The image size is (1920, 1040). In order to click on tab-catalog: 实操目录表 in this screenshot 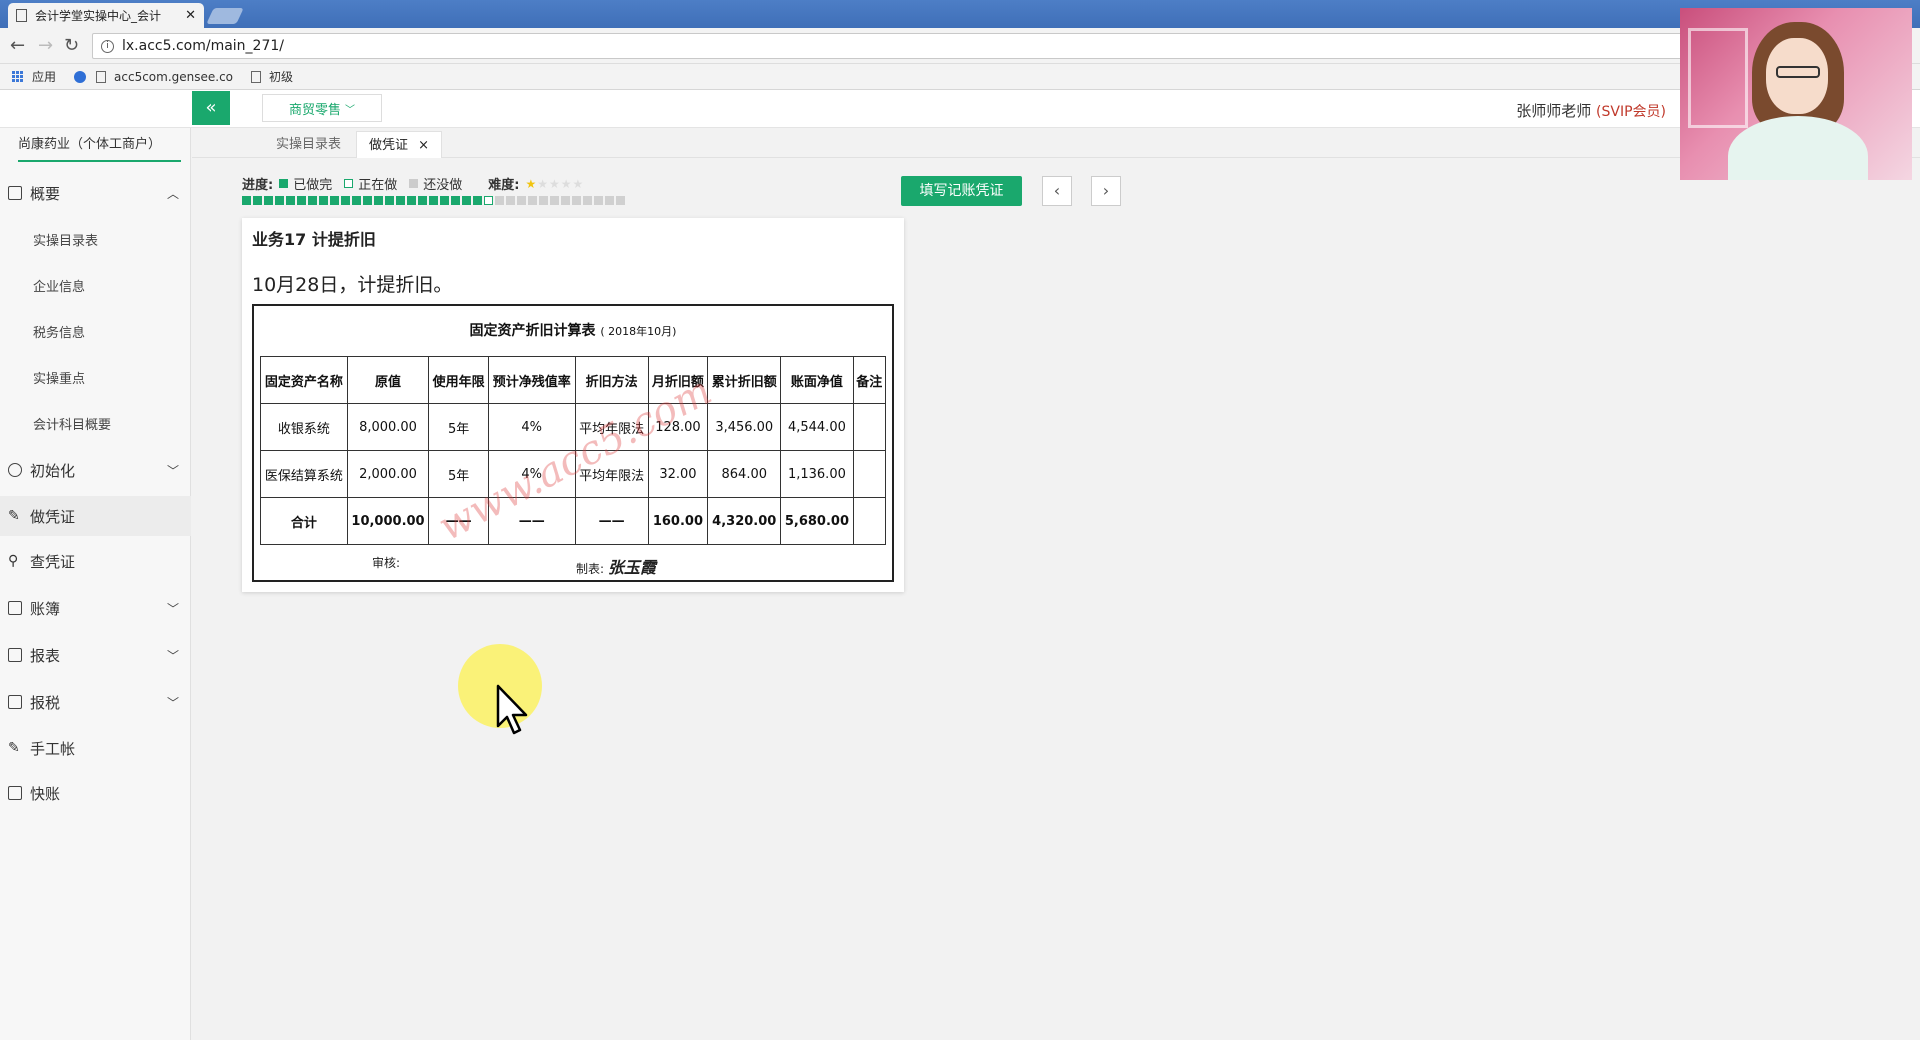, I will do `click(308, 144)`.